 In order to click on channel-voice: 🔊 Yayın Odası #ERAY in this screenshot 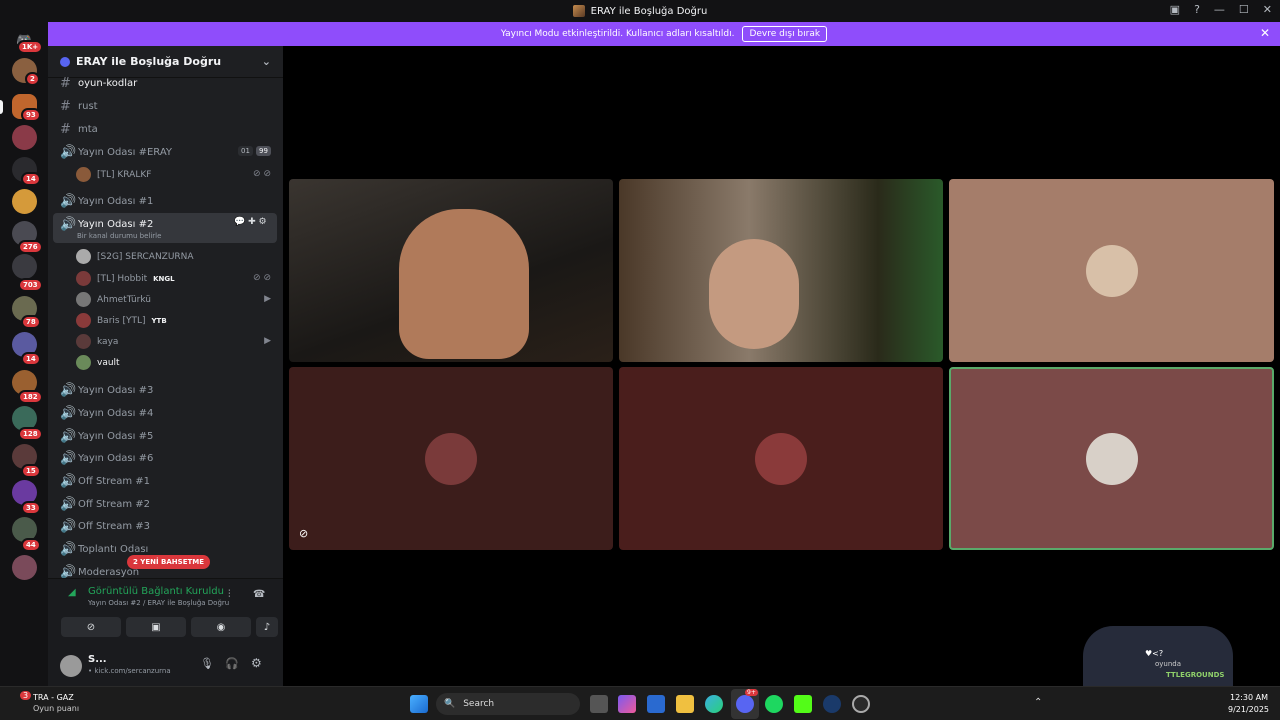, I will do `click(116, 152)`.